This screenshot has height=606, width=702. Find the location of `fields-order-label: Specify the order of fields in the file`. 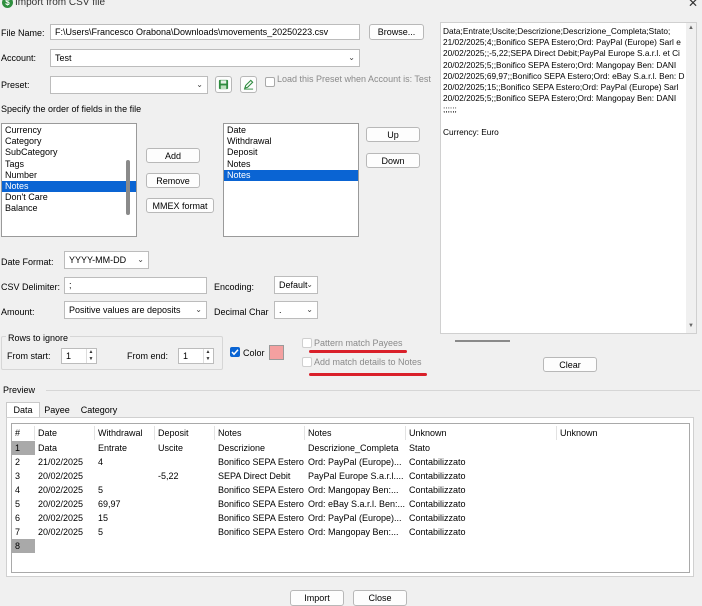

fields-order-label: Specify the order of fields in the file is located at coordinates (71, 109).